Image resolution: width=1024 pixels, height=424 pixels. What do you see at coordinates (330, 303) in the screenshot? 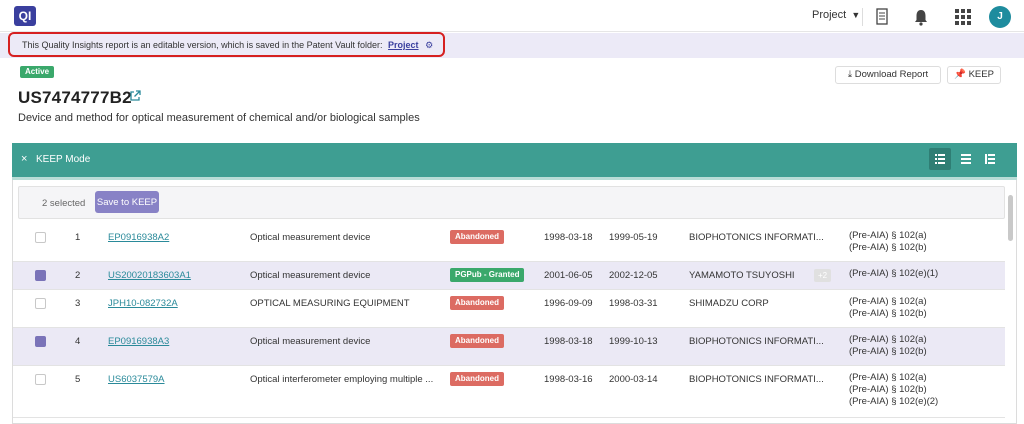
I see `row-title: OPTICAL MEASURING EQUIPMENT` at bounding box center [330, 303].